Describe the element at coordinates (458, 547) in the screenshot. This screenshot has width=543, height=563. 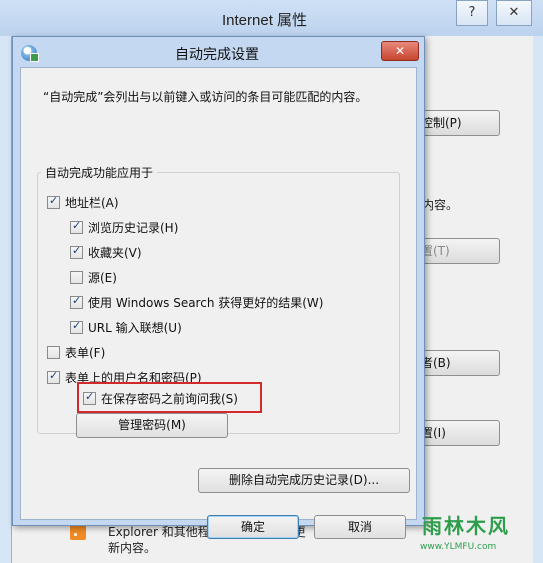
I see `watermark-url: www.YLMFU.com` at that location.